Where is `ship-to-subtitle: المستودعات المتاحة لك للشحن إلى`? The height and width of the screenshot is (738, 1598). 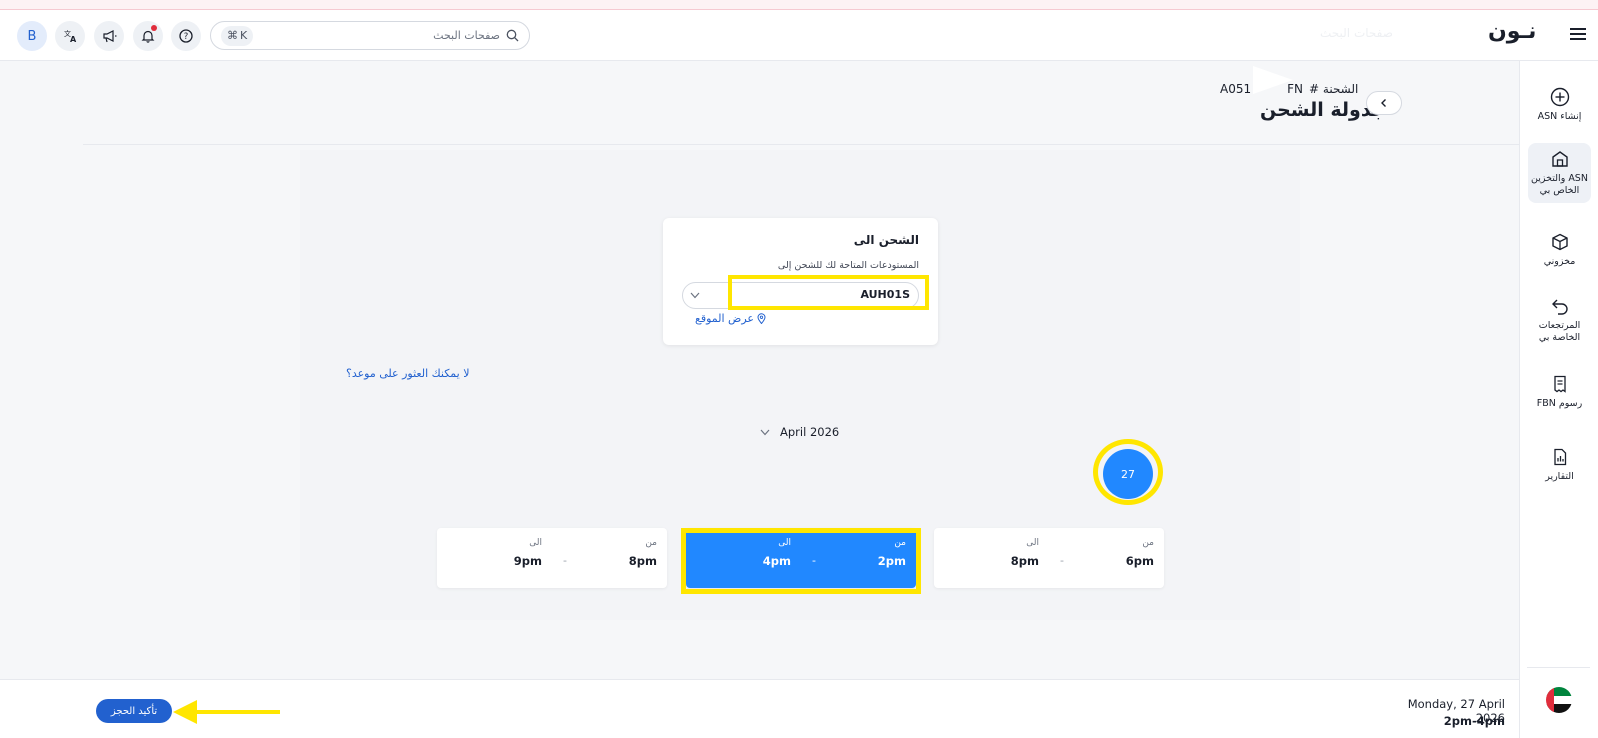 ship-to-subtitle: المستودعات المتاحة لك للشحن إلى is located at coordinates (848, 265).